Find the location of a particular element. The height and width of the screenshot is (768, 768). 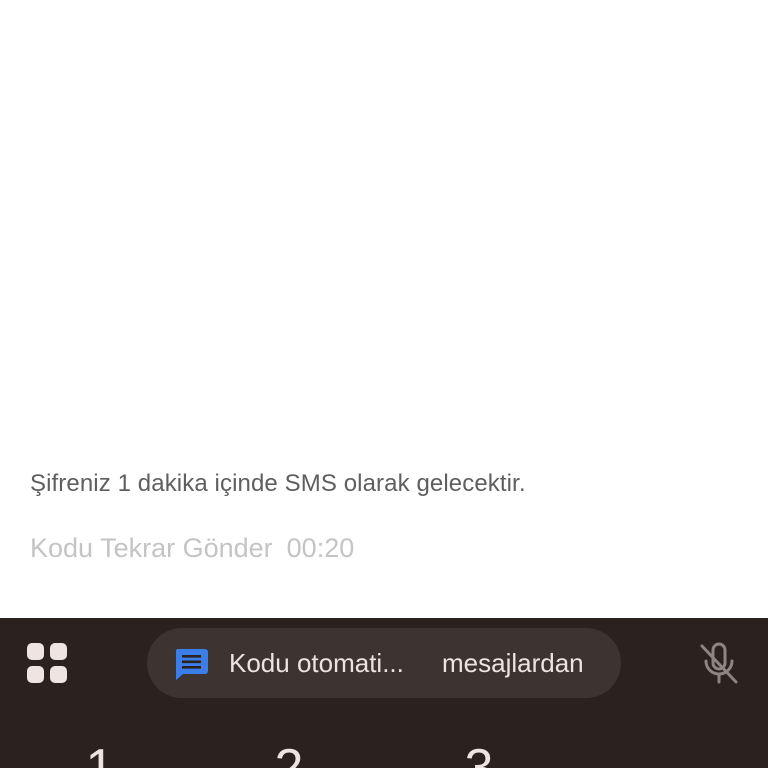

key-3: 3 is located at coordinates (479, 753).